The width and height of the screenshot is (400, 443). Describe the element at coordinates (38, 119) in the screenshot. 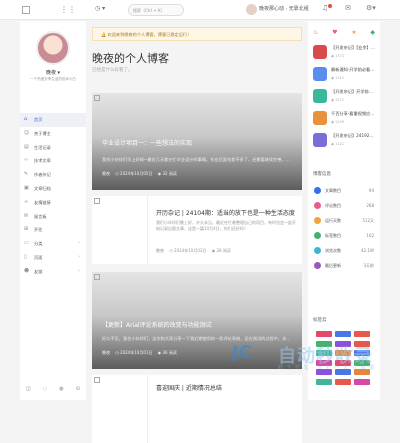

I see `sidebar-item-label: 首页` at that location.